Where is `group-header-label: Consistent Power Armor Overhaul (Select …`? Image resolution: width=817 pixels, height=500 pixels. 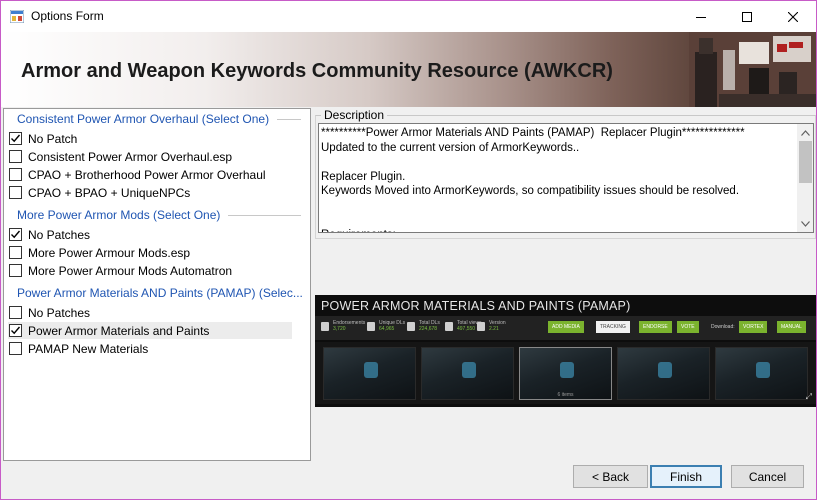
group-header-label: Consistent Power Armor Overhaul (Select … is located at coordinates (143, 119).